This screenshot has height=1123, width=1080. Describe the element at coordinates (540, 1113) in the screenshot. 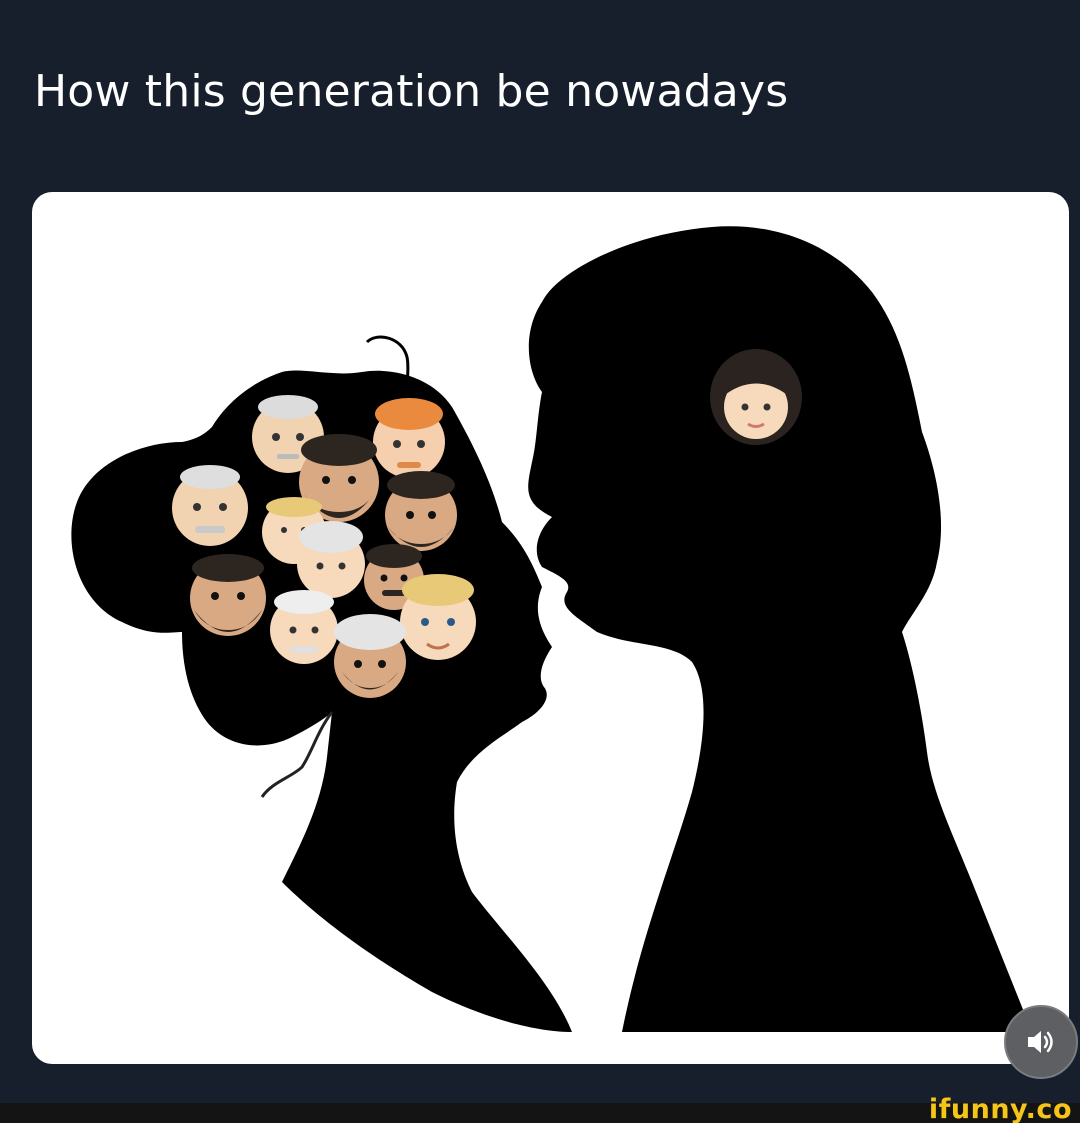

I see `footer-bar` at that location.